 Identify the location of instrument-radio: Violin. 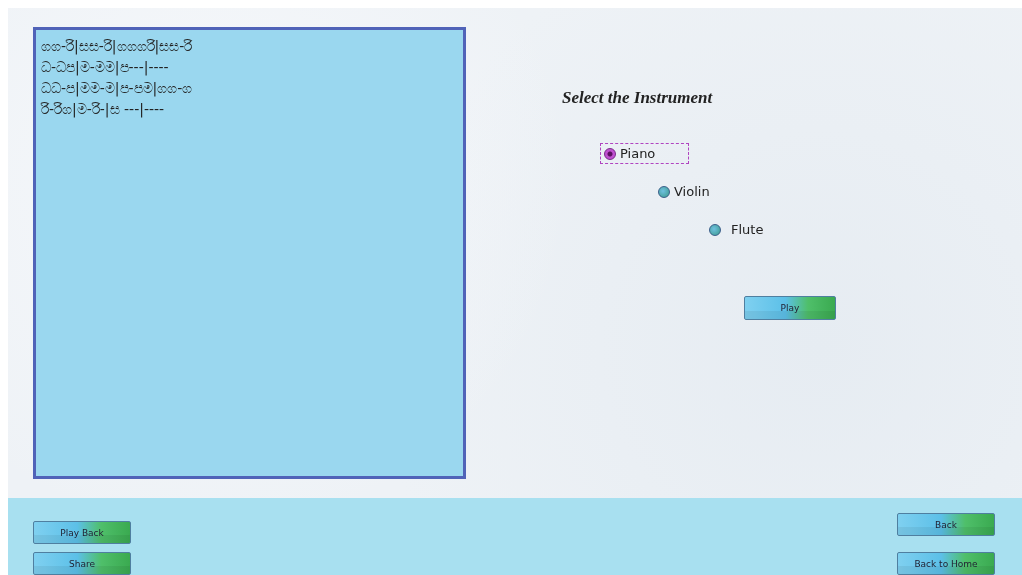
(685, 191).